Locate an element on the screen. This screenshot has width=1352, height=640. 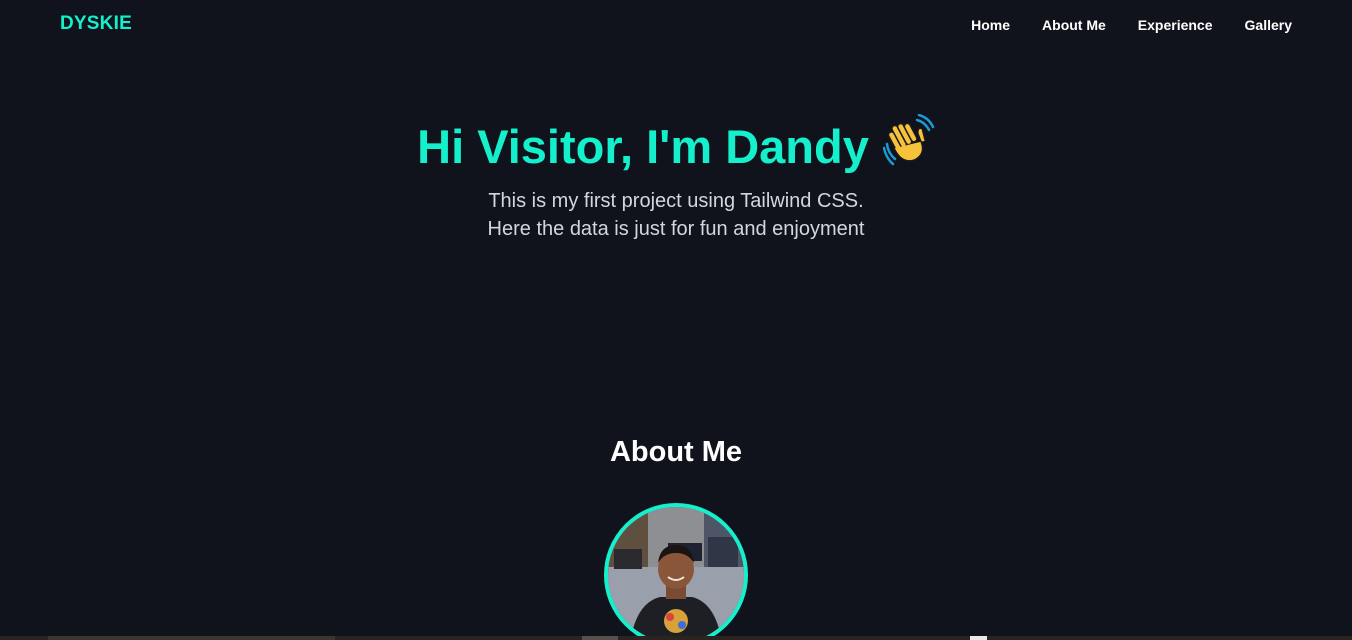
waving-hand-icon is located at coordinates (908, 146).